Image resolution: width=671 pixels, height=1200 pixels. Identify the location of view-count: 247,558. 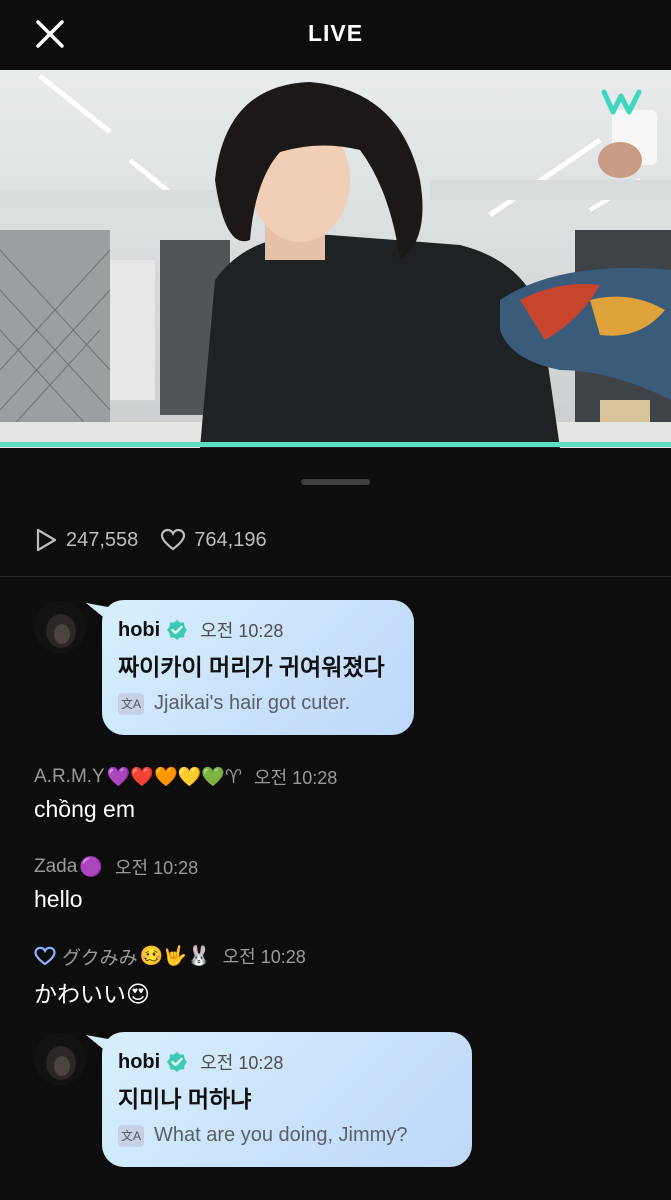
(86, 540).